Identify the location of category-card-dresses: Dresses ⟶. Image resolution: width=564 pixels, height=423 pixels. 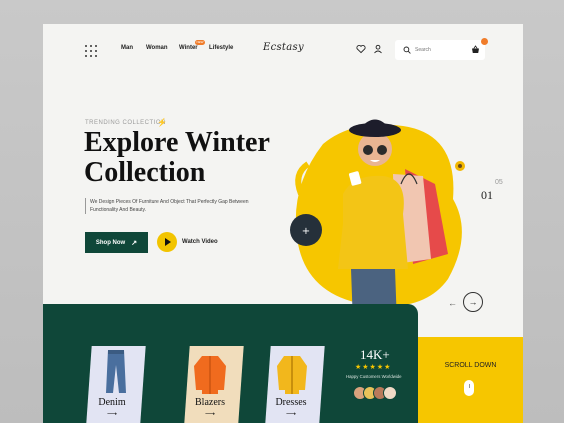
(292, 384).